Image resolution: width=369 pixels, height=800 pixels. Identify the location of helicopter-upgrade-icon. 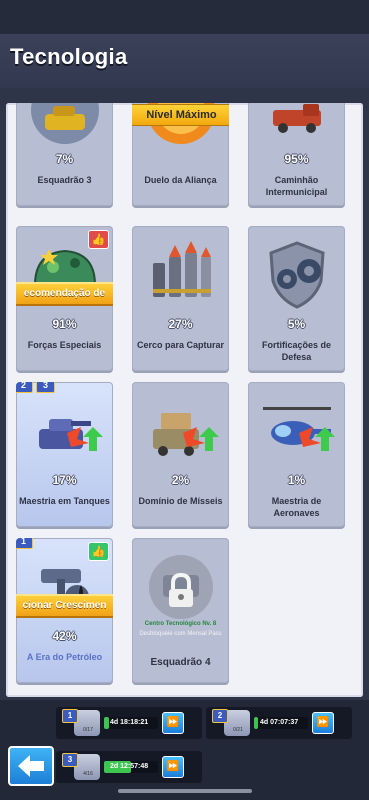
(296, 431).